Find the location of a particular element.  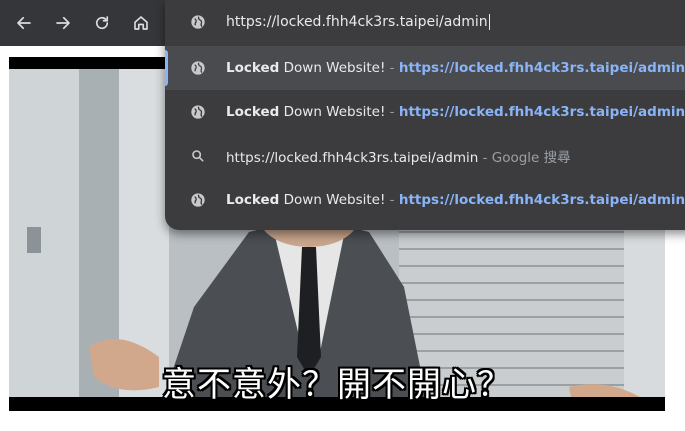

suggestion-url: https://locked.fhh4ck3rs.taipei/admin is located at coordinates (541, 68).